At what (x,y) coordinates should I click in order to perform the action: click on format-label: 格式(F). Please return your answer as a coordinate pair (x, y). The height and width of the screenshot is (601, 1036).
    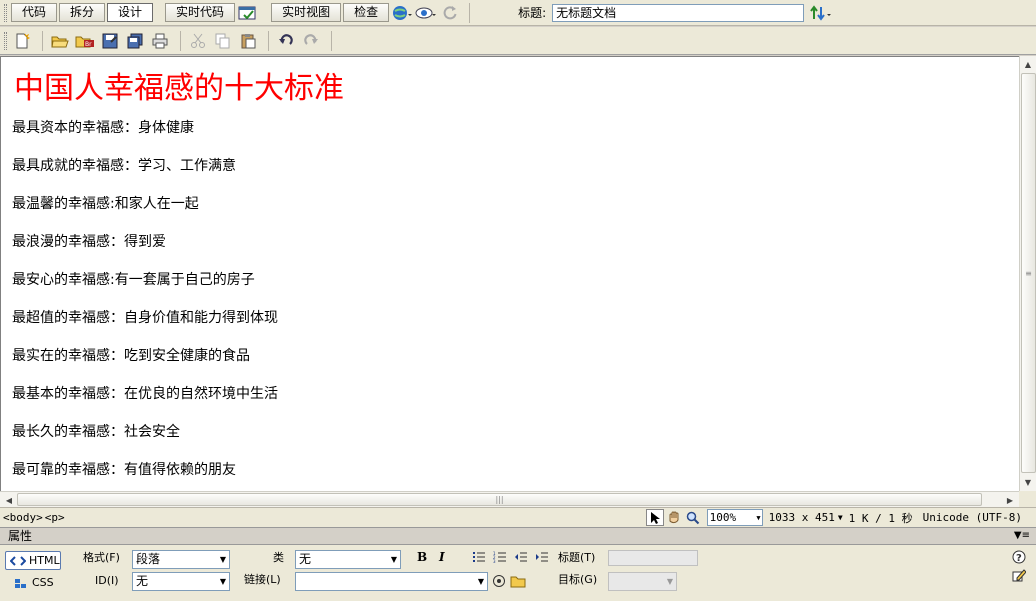
    Looking at the image, I should click on (101, 557).